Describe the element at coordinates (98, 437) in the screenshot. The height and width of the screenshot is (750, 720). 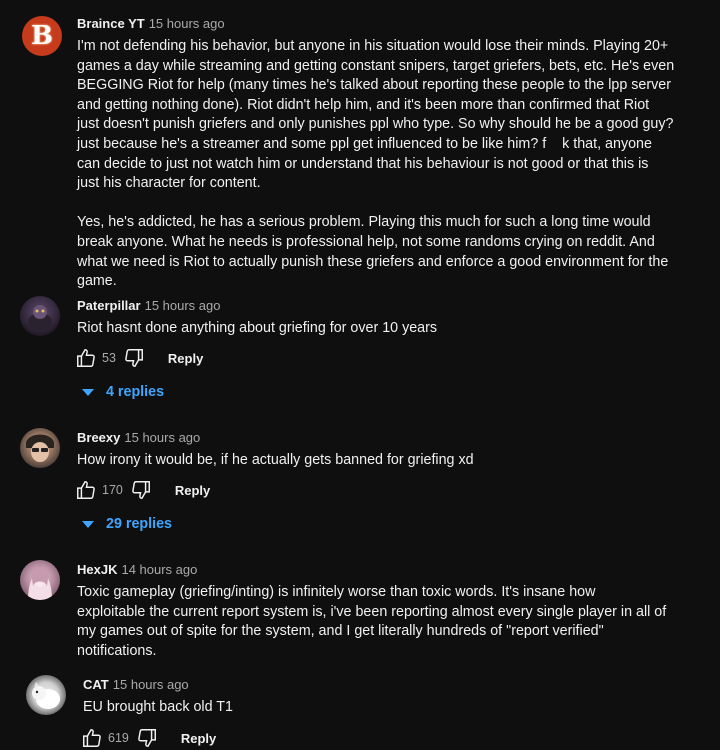
I see `comment-author: Breexy` at that location.